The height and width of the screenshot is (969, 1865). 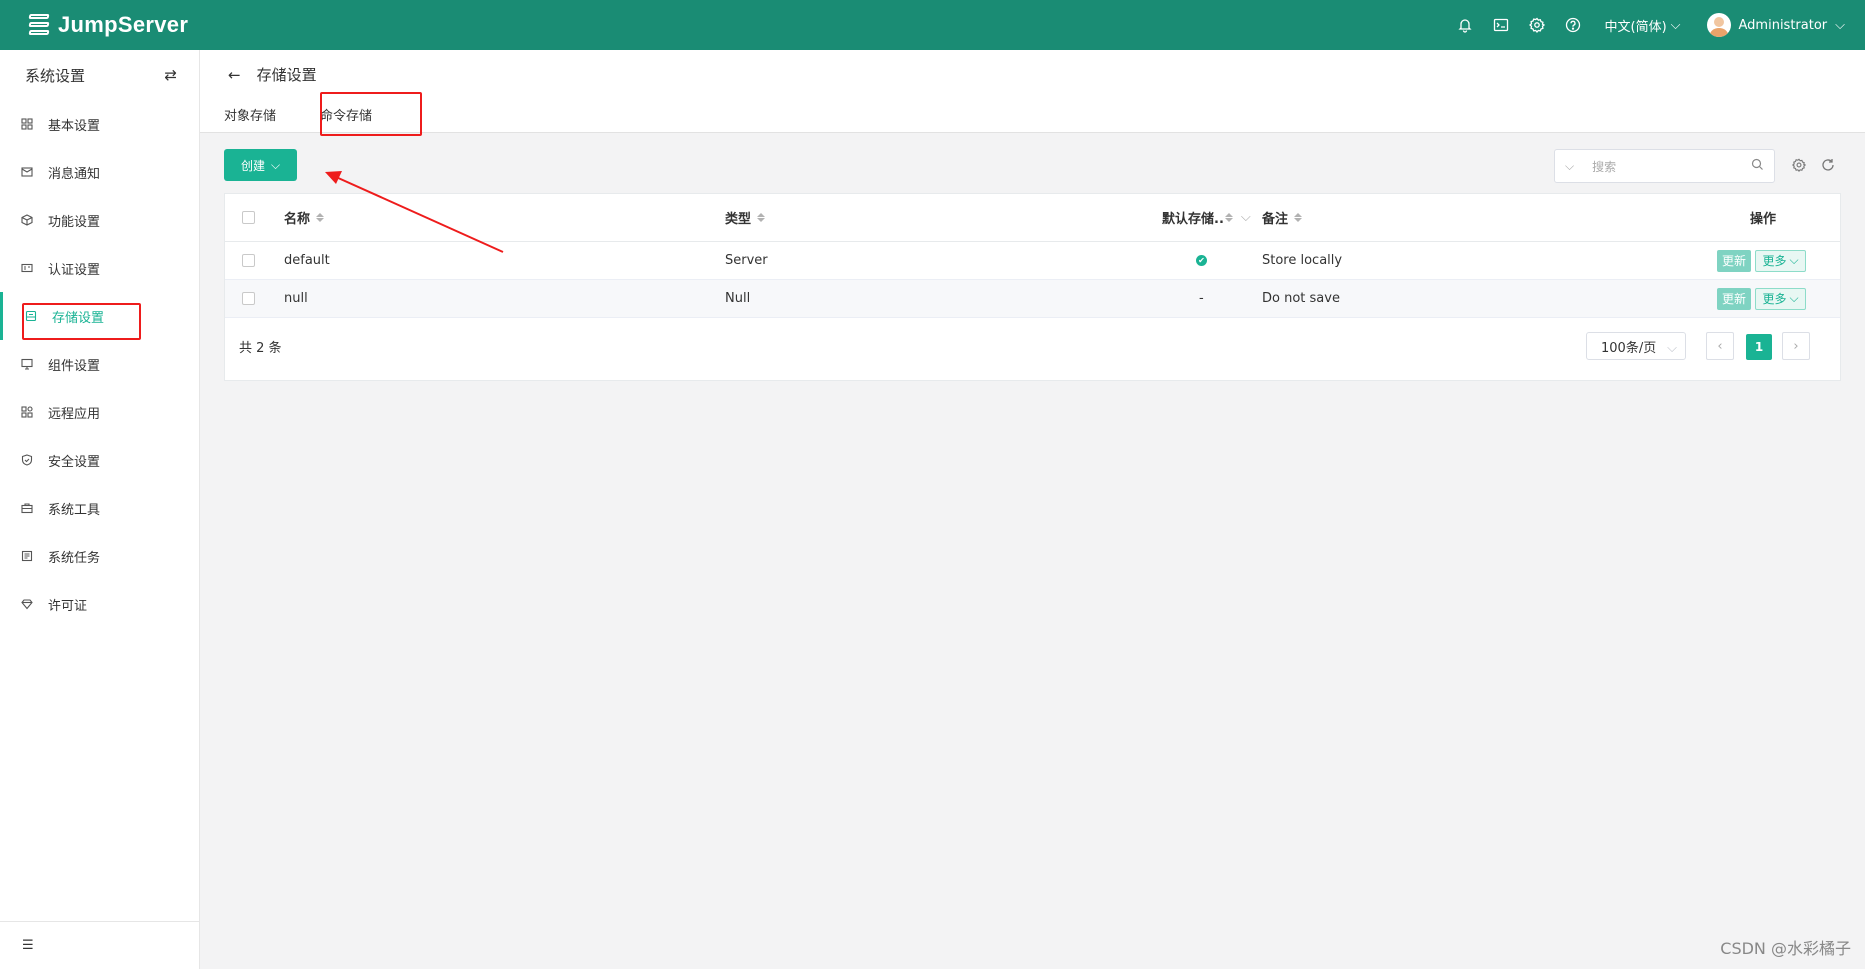 I want to click on refresh-icon, so click(x=1828, y=165).